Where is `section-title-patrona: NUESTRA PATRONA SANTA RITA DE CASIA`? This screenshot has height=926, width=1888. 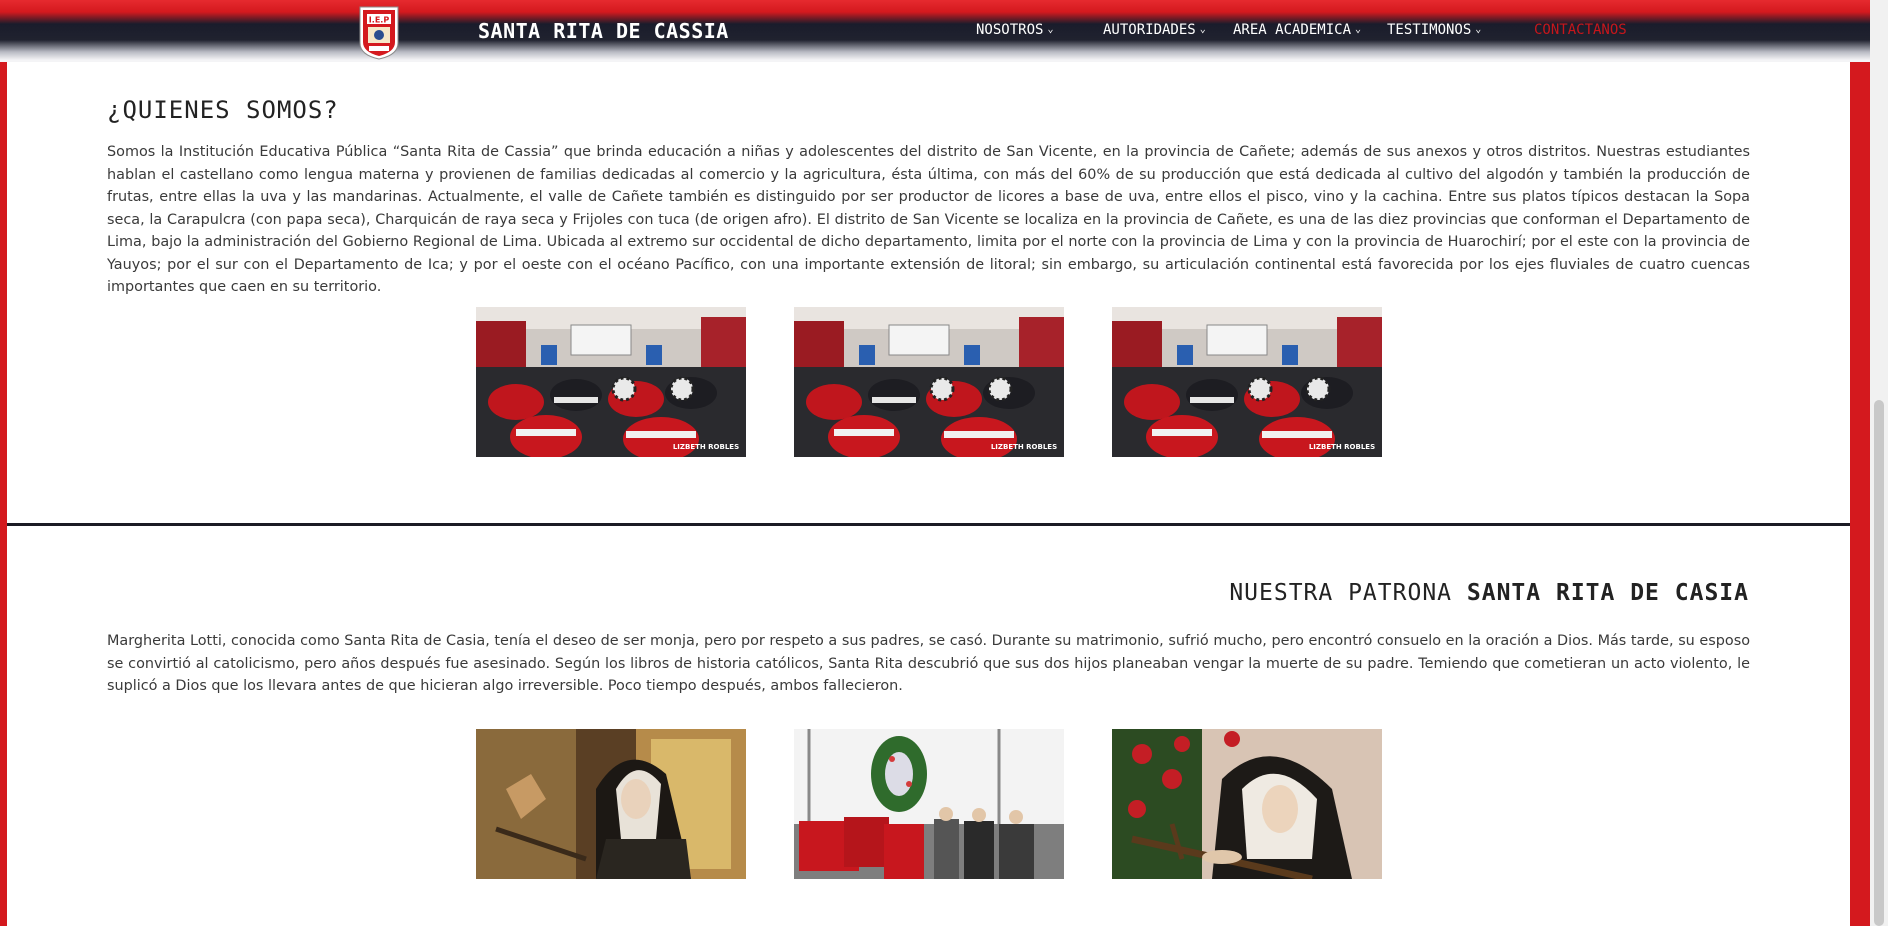 section-title-patrona: NUESTRA PATRONA SANTA RITA DE CASIA is located at coordinates (1489, 593).